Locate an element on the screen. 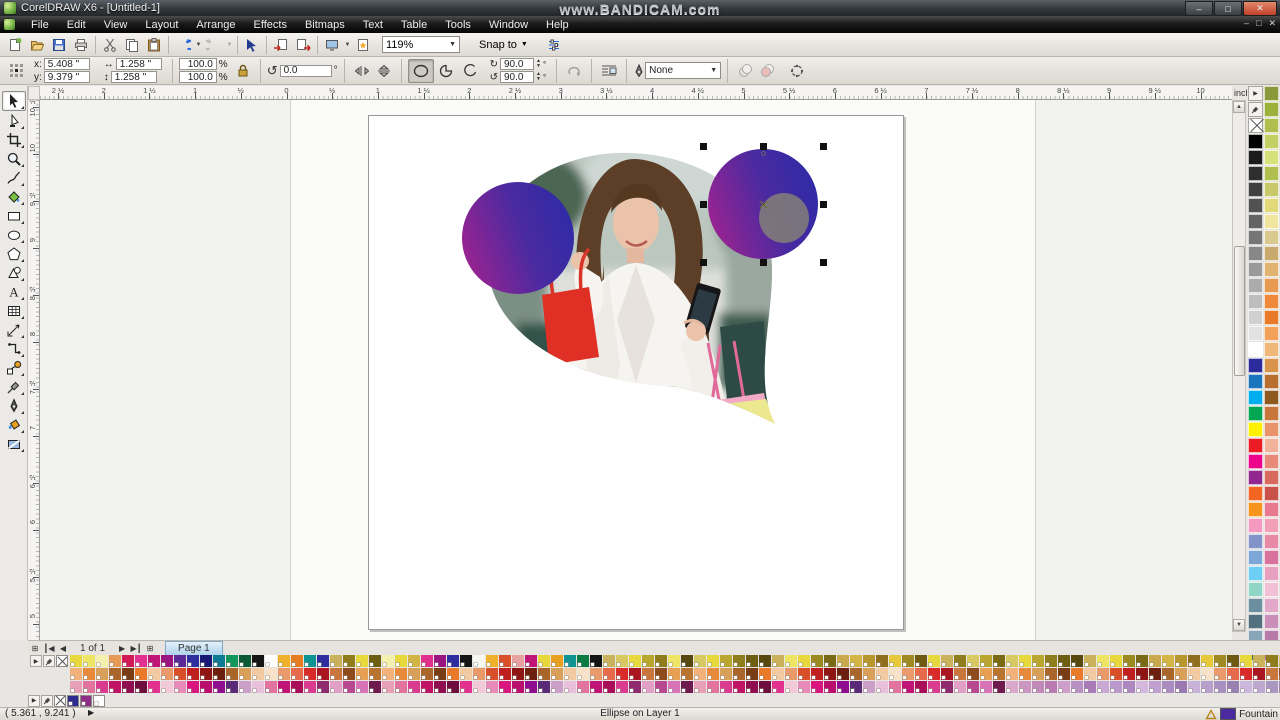 The image size is (1280, 720). menu-help: Help is located at coordinates (557, 25).